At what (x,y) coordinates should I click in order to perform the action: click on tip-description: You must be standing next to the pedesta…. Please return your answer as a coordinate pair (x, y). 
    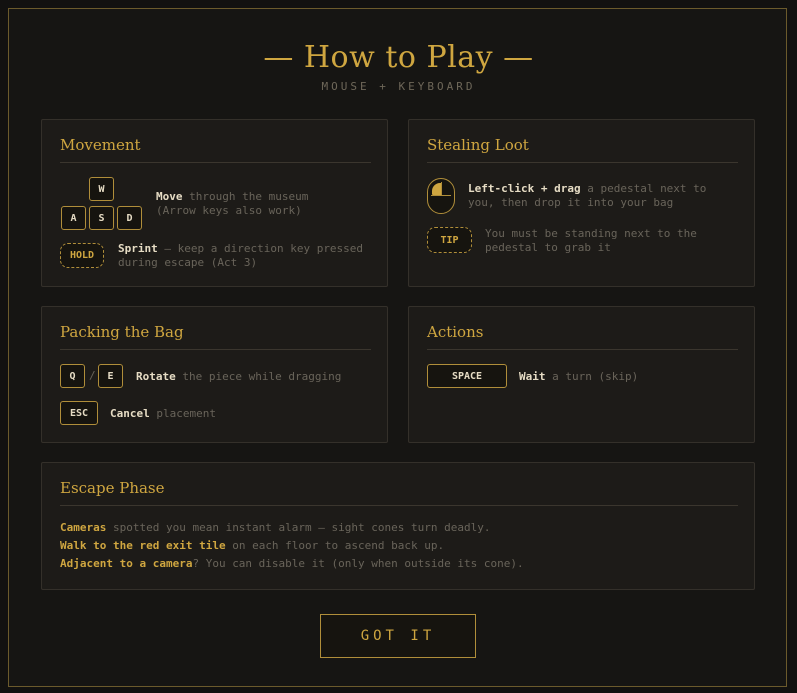
    Looking at the image, I should click on (591, 240).